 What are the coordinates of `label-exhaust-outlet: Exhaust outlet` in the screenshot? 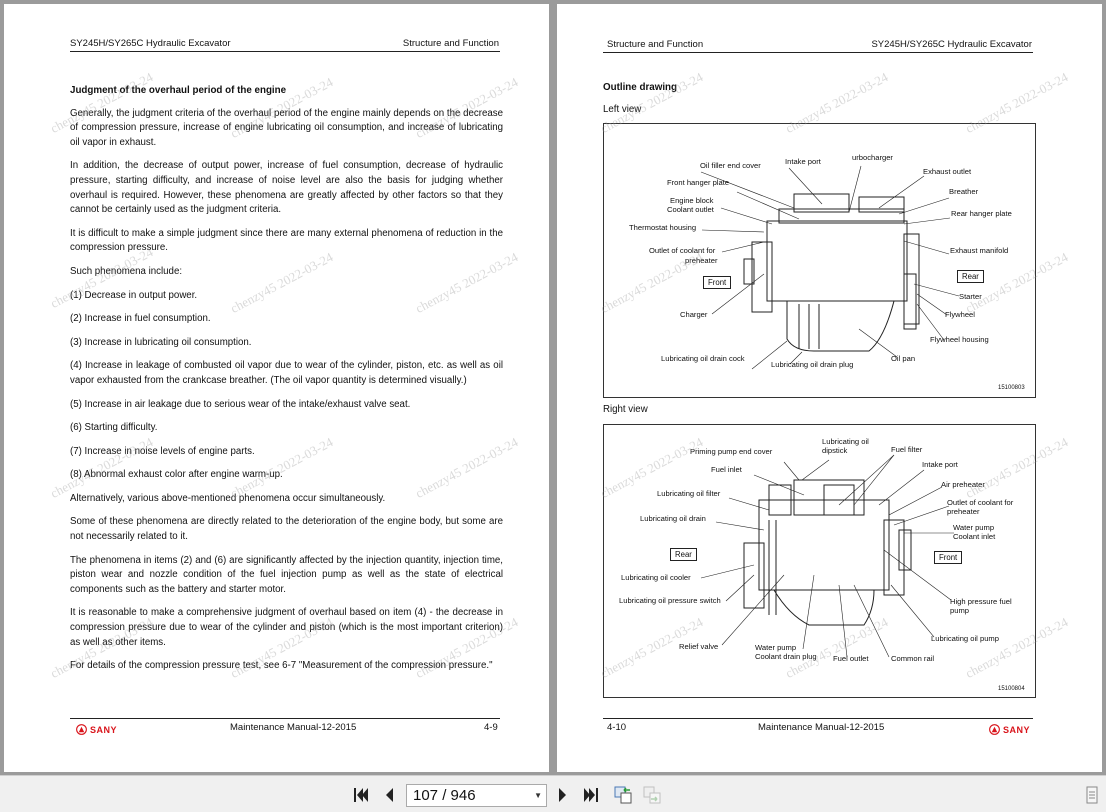 It's located at (947, 171).